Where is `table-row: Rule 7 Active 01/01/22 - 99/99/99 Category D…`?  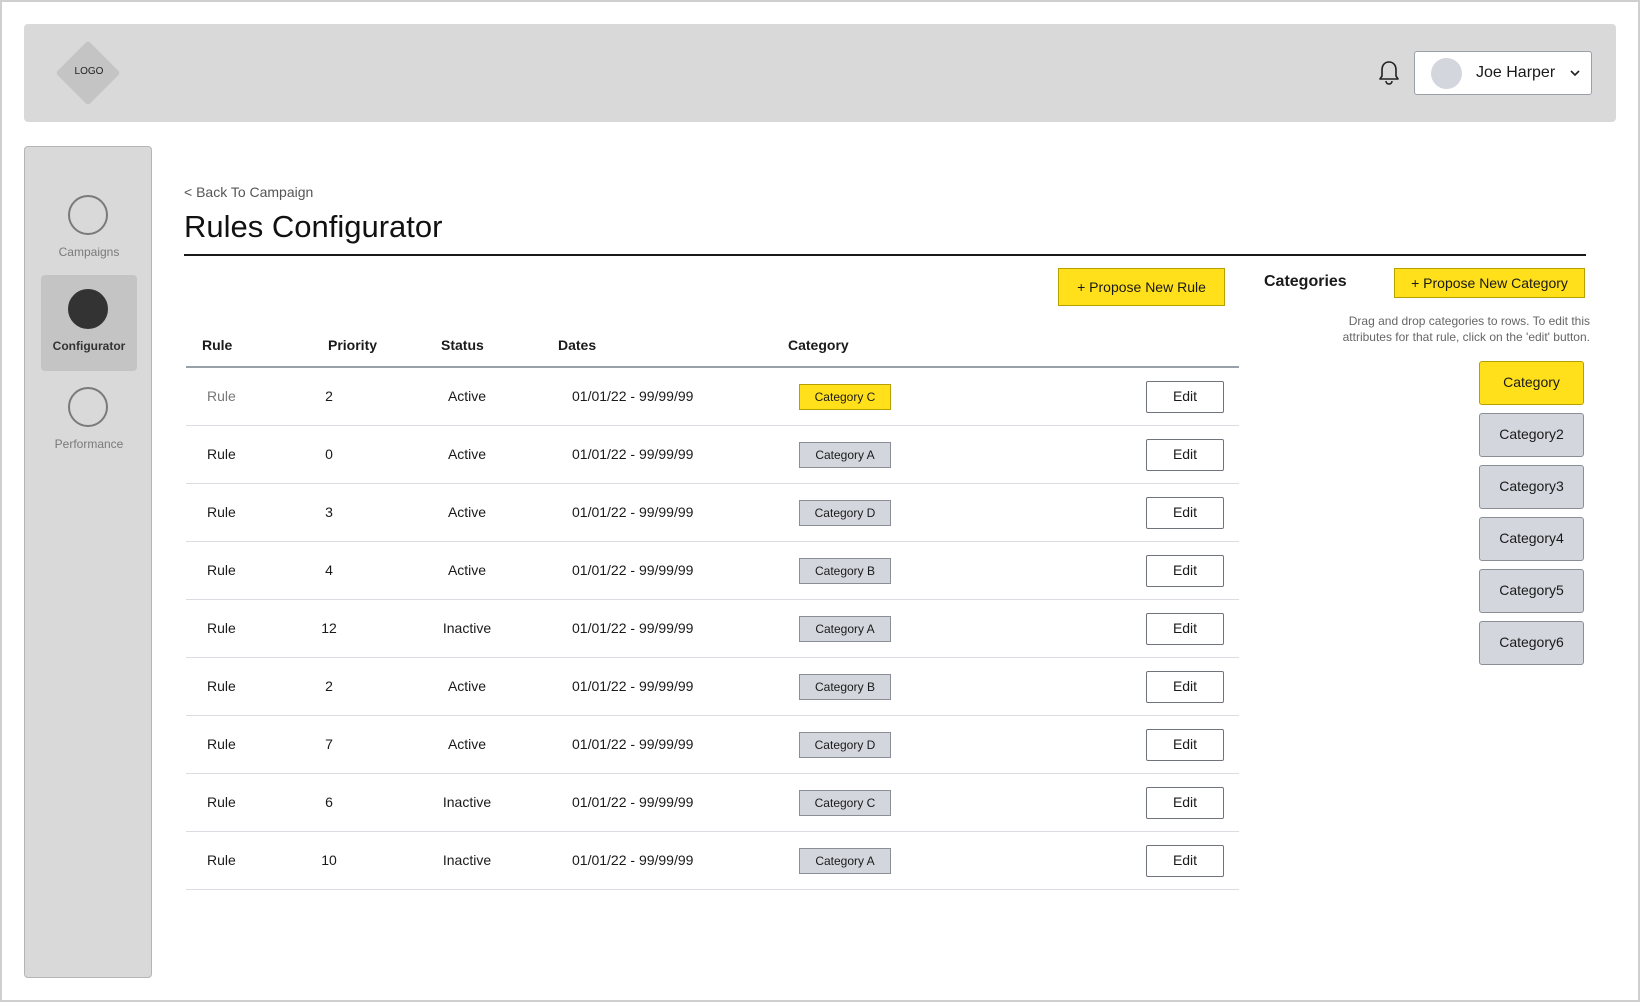 table-row: Rule 7 Active 01/01/22 - 99/99/99 Category D… is located at coordinates (712, 745).